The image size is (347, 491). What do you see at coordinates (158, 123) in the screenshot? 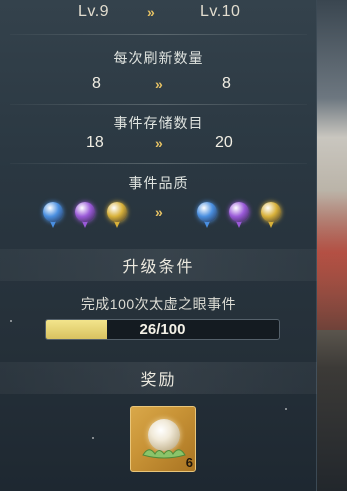
I see `storage-count-label: 事件存储数目` at bounding box center [158, 123].